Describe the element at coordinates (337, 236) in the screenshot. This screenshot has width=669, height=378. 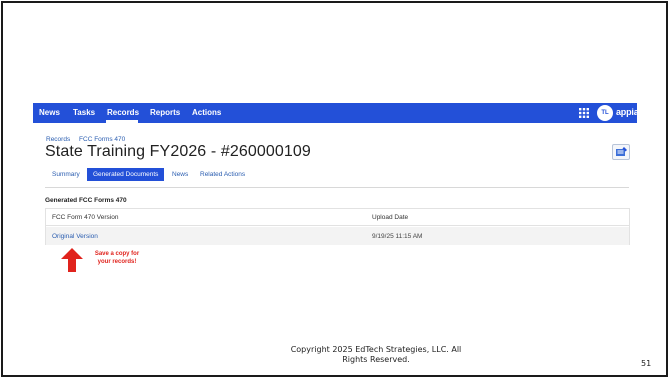
I see `table-row: Original Version 9/19/25 11:15 AM` at that location.